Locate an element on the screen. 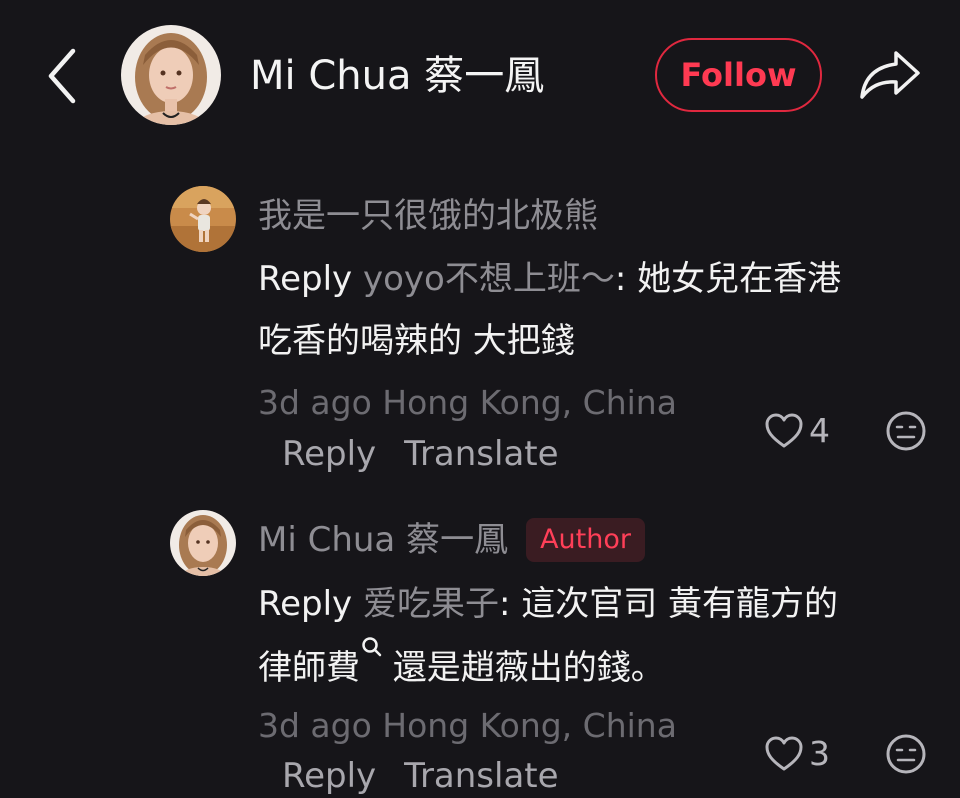 This screenshot has width=960, height=798. follow-button: Follow is located at coordinates (738, 75).